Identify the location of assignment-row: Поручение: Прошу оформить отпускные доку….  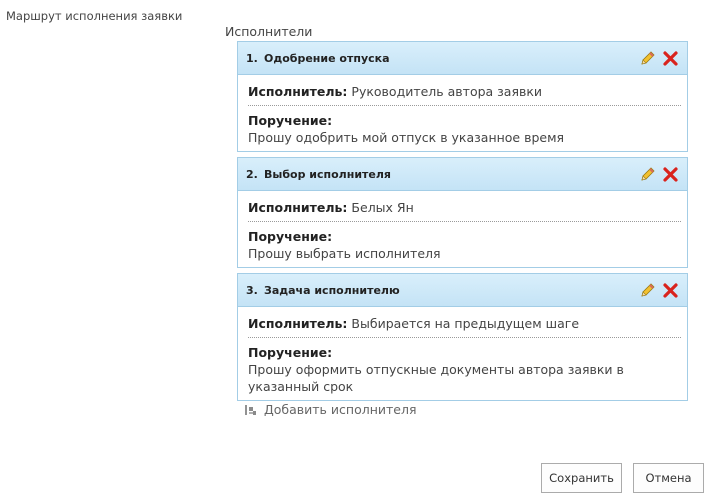
(464, 369).